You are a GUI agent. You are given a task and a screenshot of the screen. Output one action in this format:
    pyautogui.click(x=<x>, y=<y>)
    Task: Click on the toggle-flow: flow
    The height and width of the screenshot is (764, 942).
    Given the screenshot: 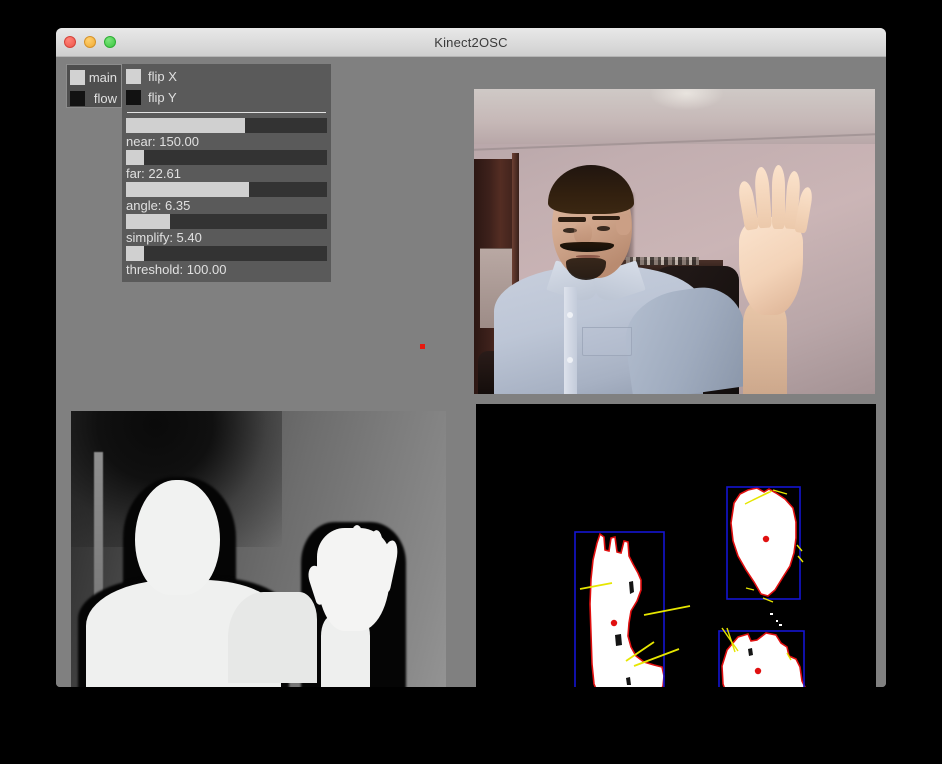 What is the action you would take?
    pyautogui.click(x=94, y=98)
    